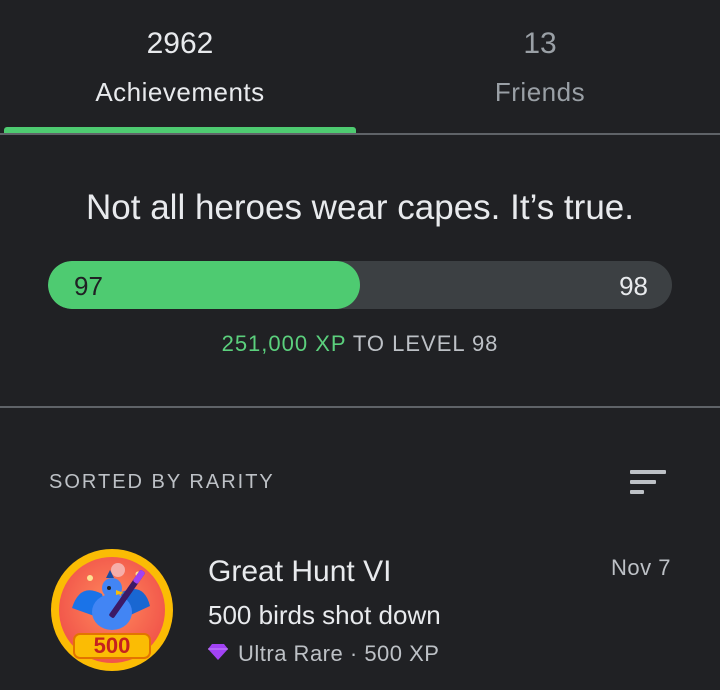 Image resolution: width=720 pixels, height=690 pixels. What do you see at coordinates (641, 567) in the screenshot?
I see `achievement-date: Nov 7` at bounding box center [641, 567].